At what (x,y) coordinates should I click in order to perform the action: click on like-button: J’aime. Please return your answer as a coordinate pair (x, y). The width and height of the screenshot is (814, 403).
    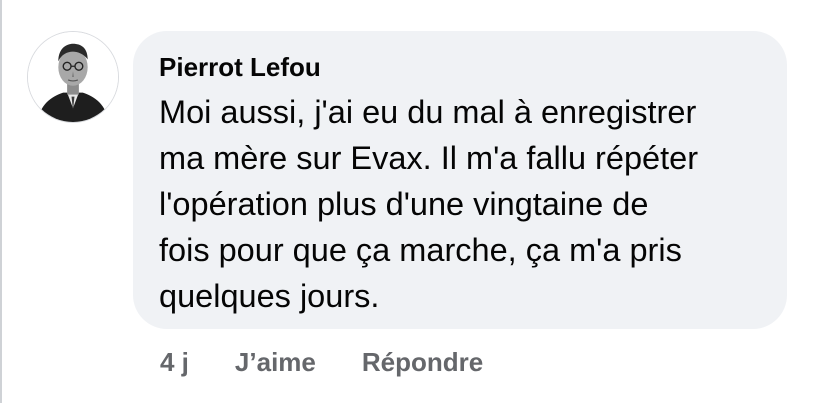
    Looking at the image, I should click on (275, 362).